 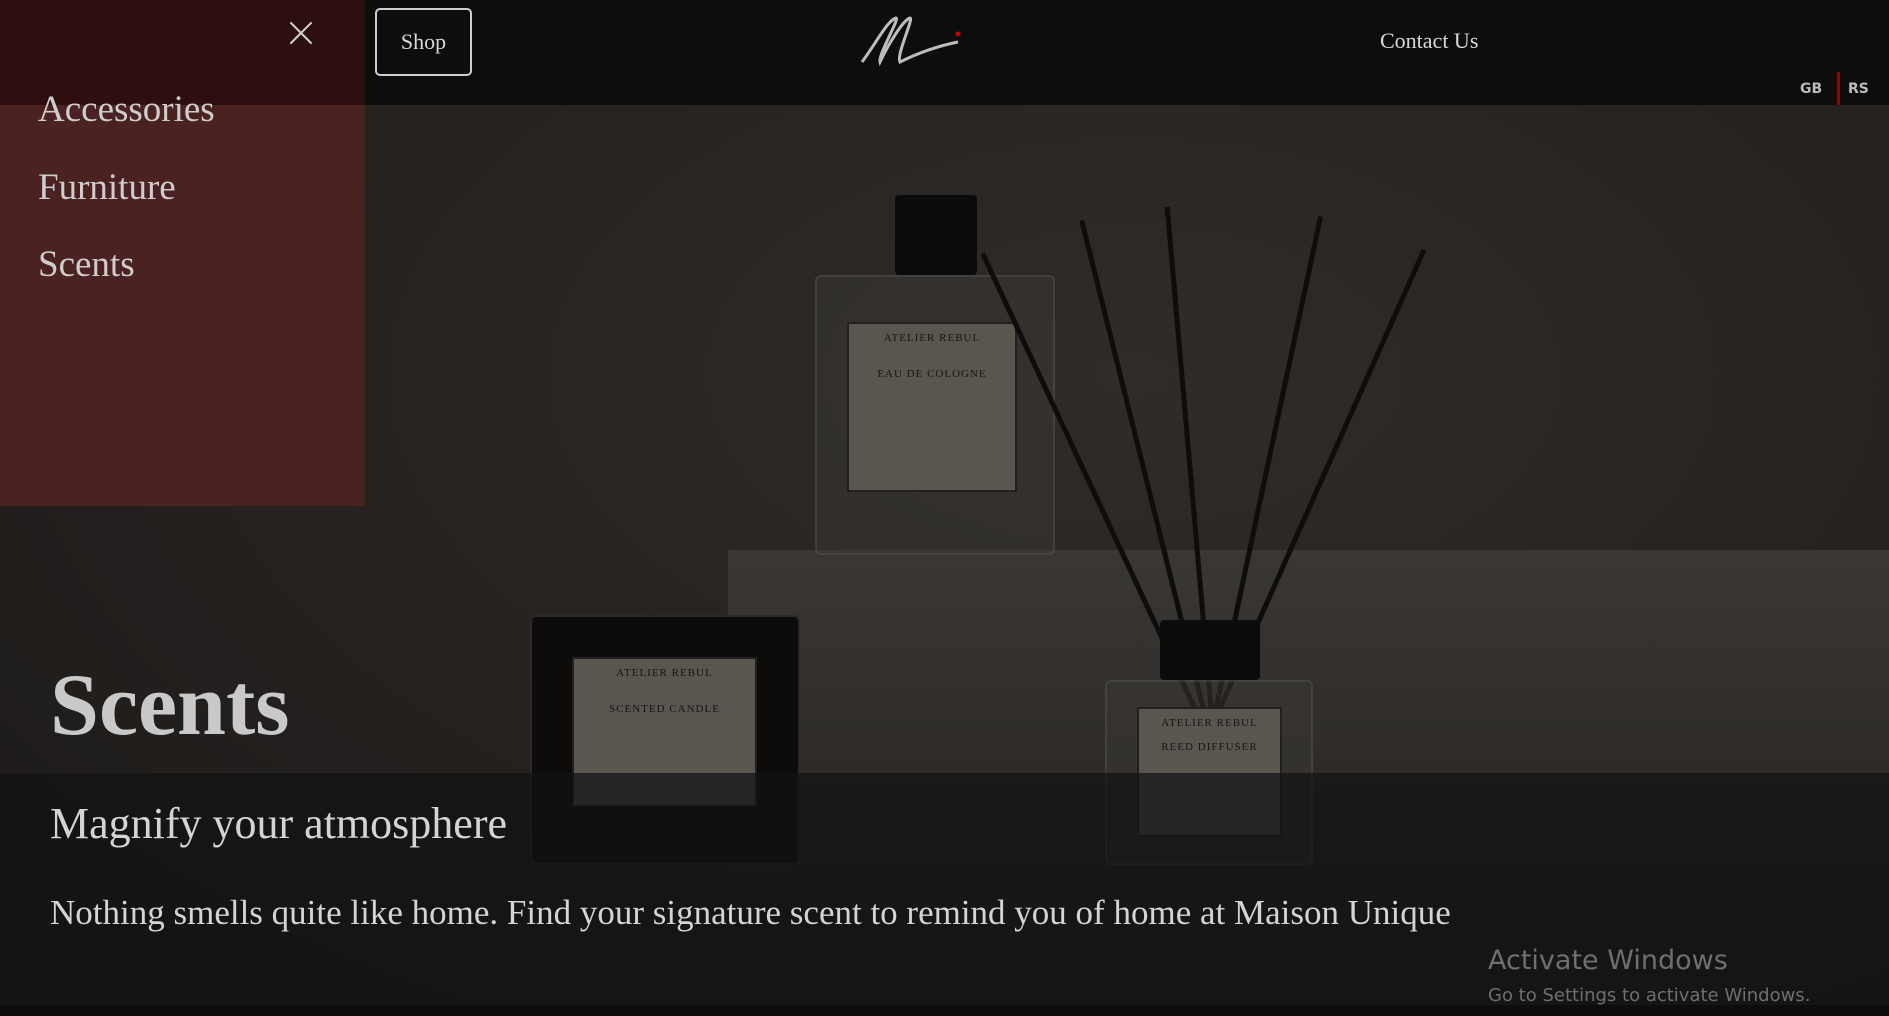 What do you see at coordinates (107, 187) in the screenshot?
I see `sidebar-item-furniture: Furniture` at bounding box center [107, 187].